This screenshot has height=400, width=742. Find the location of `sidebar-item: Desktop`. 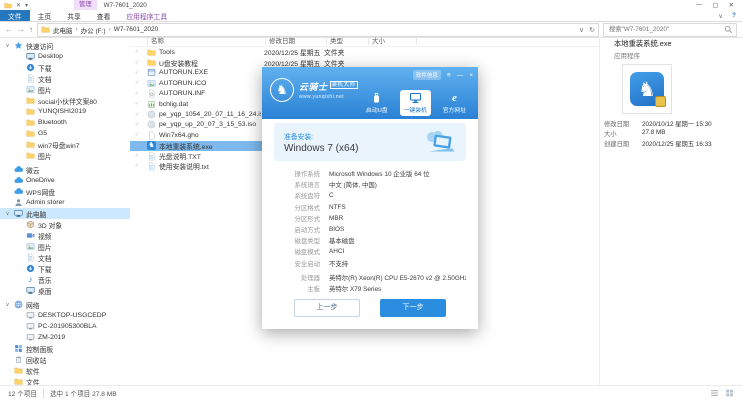

sidebar-item: Desktop is located at coordinates (65, 56).